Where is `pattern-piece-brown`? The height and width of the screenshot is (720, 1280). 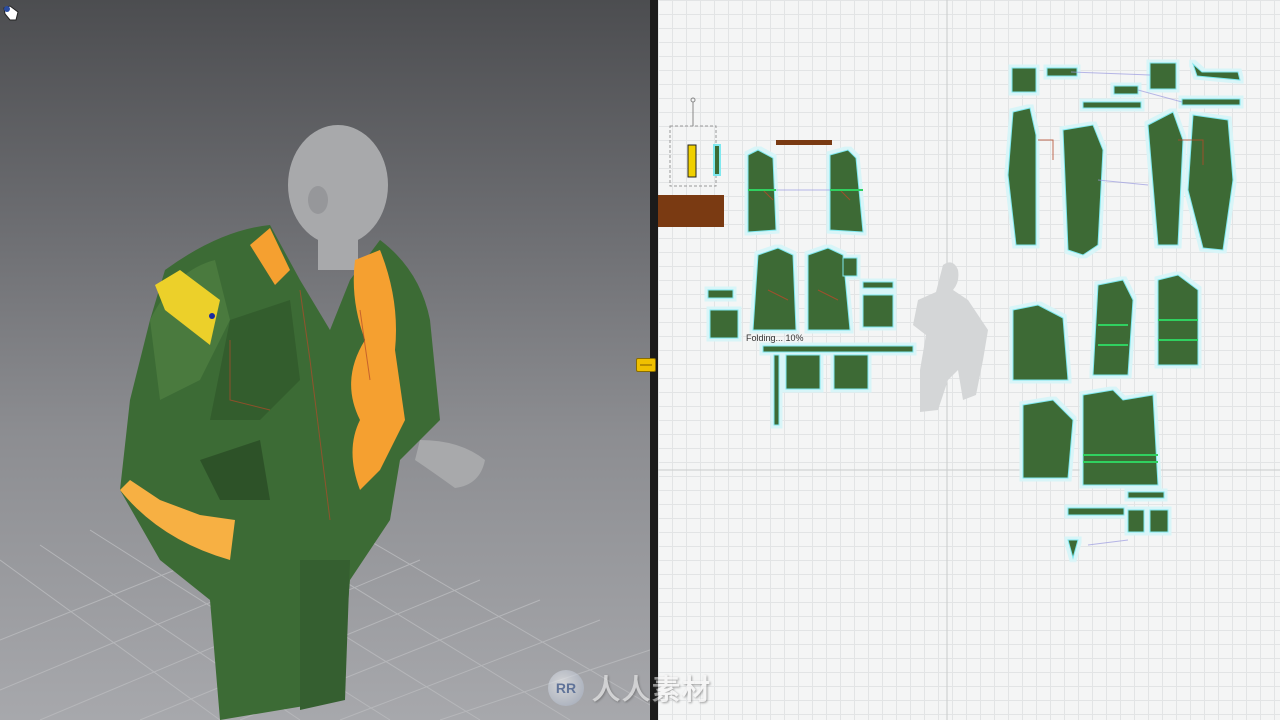
pattern-piece-brown is located at coordinates (691, 211).